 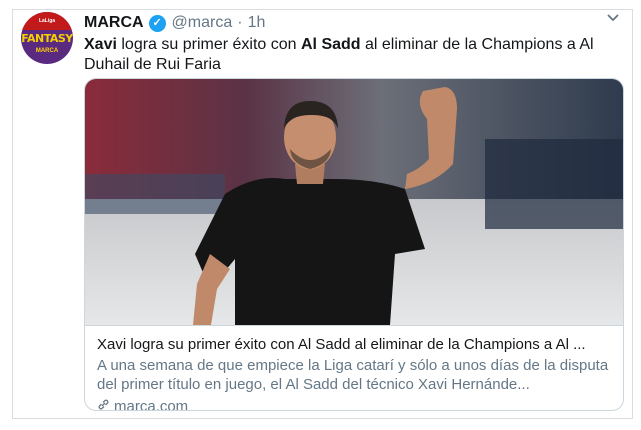 What do you see at coordinates (47, 21) in the screenshot?
I see `avatar-laliga-text: LaLiga` at bounding box center [47, 21].